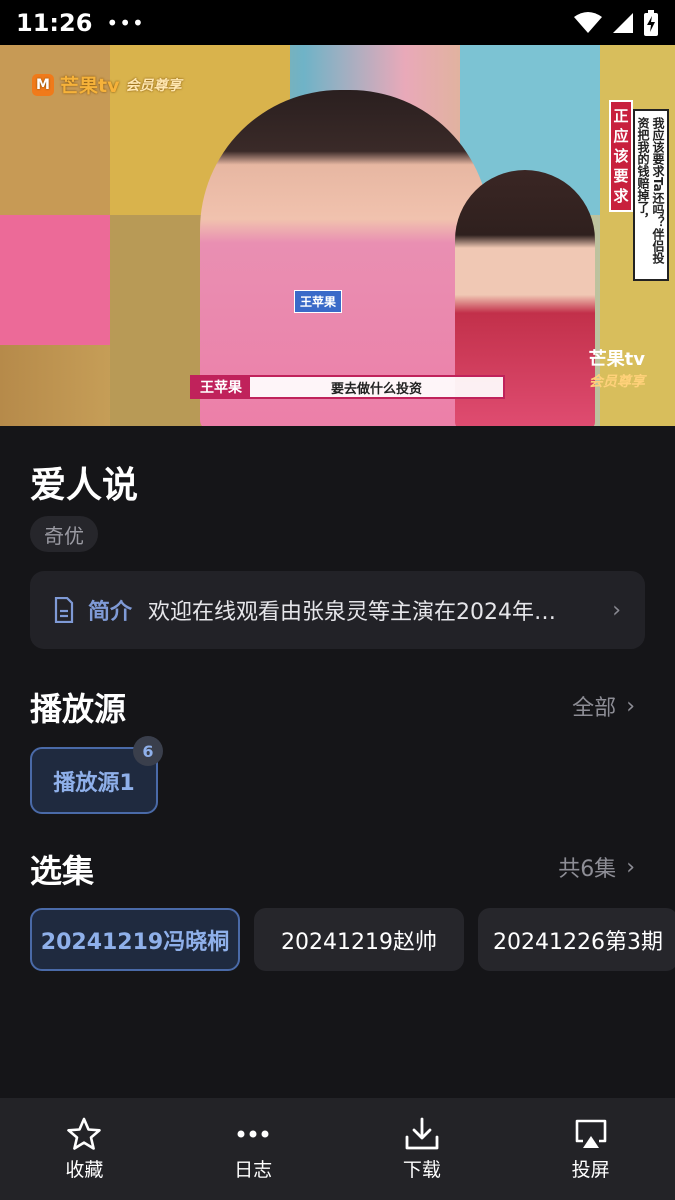 Image resolution: width=675 pixels, height=1200 pixels. What do you see at coordinates (421, 1169) in the screenshot?
I see `download-label: 下载` at bounding box center [421, 1169].